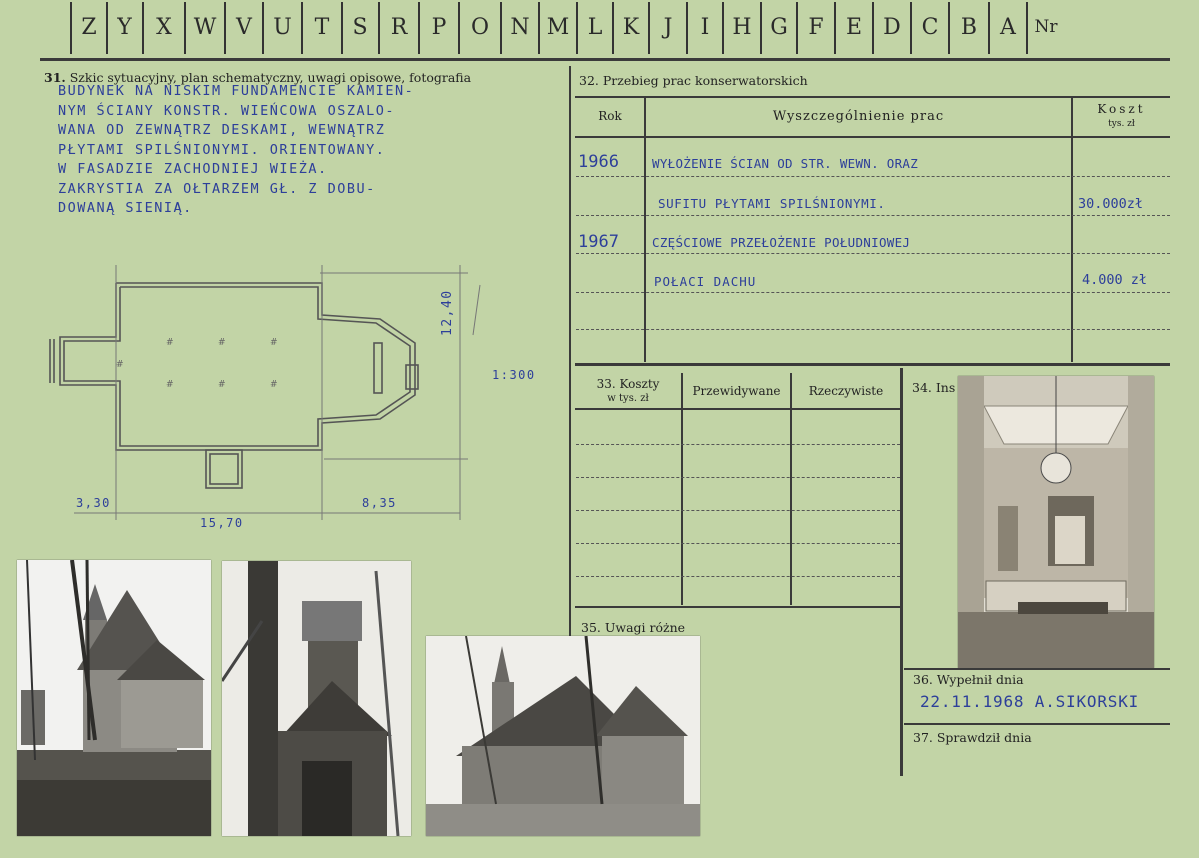 This screenshot has height=858, width=1199. What do you see at coordinates (124, 27) in the screenshot?
I see `letter-cell: Y` at bounding box center [124, 27].